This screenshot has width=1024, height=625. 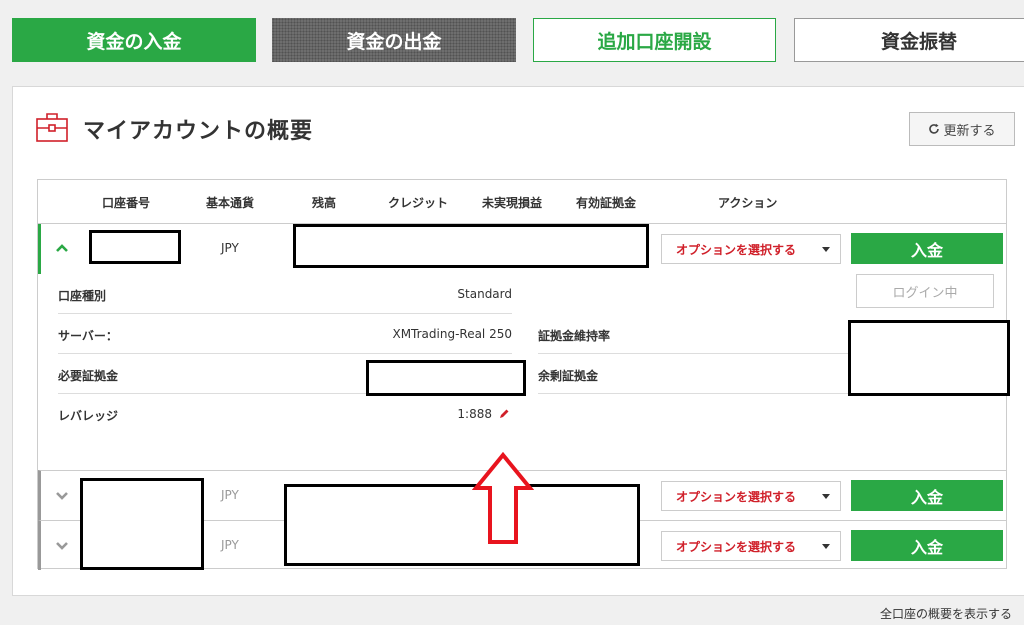 What do you see at coordinates (62, 248) in the screenshot?
I see `chevron-up-icon` at bounding box center [62, 248].